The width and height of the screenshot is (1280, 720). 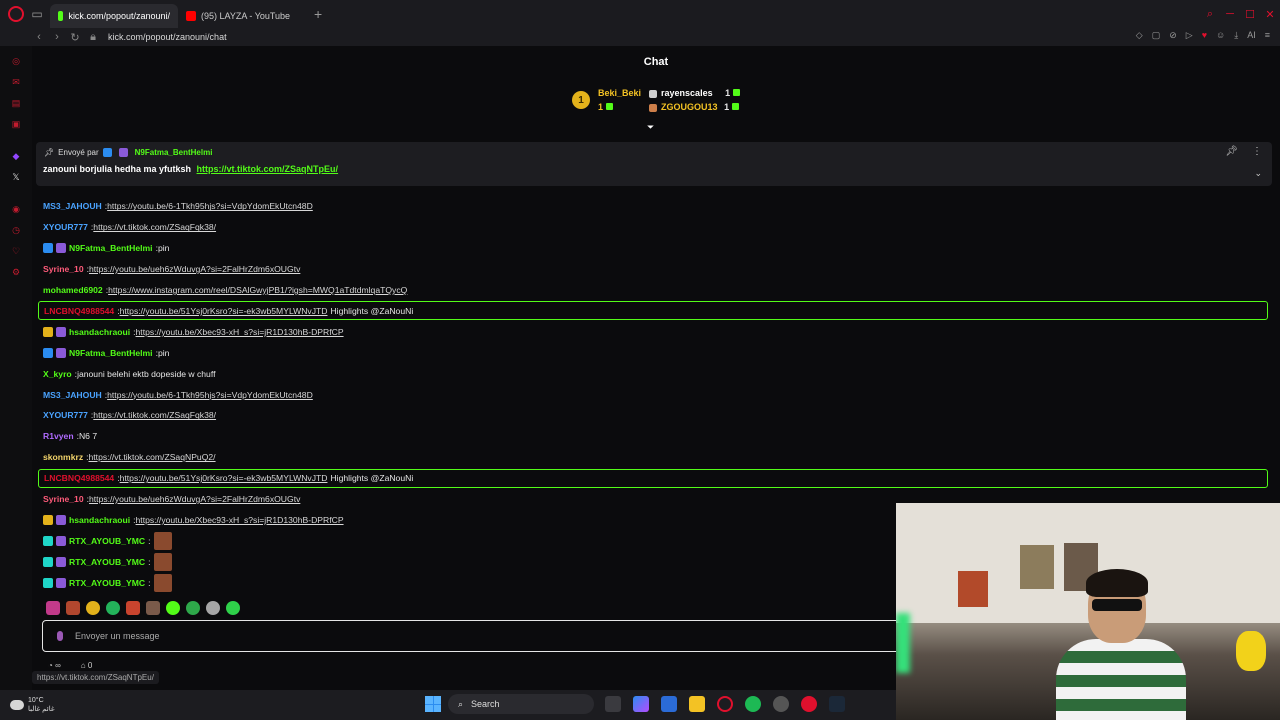 I want to click on reload-button: ↻, so click(x=75, y=37).